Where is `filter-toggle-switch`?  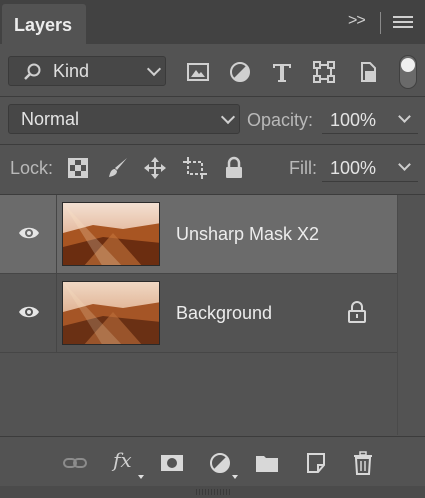
filter-toggle-switch is located at coordinates (408, 72).